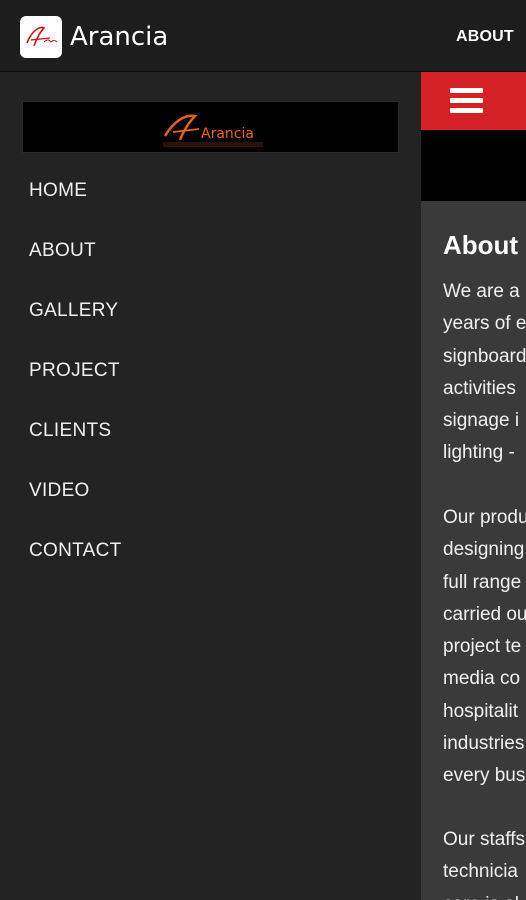 Image resolution: width=526 pixels, height=900 pixels. I want to click on text-line: media co, so click(482, 679).